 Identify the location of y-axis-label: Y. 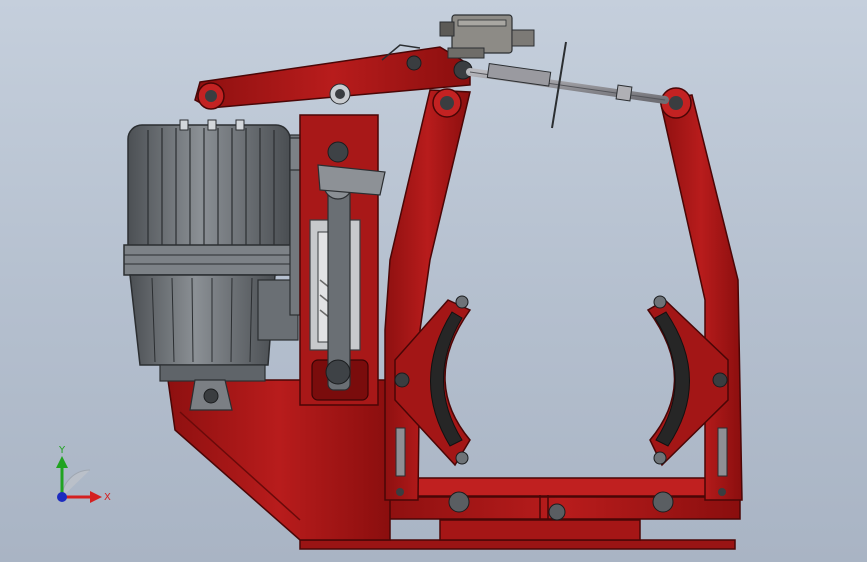
(62, 450).